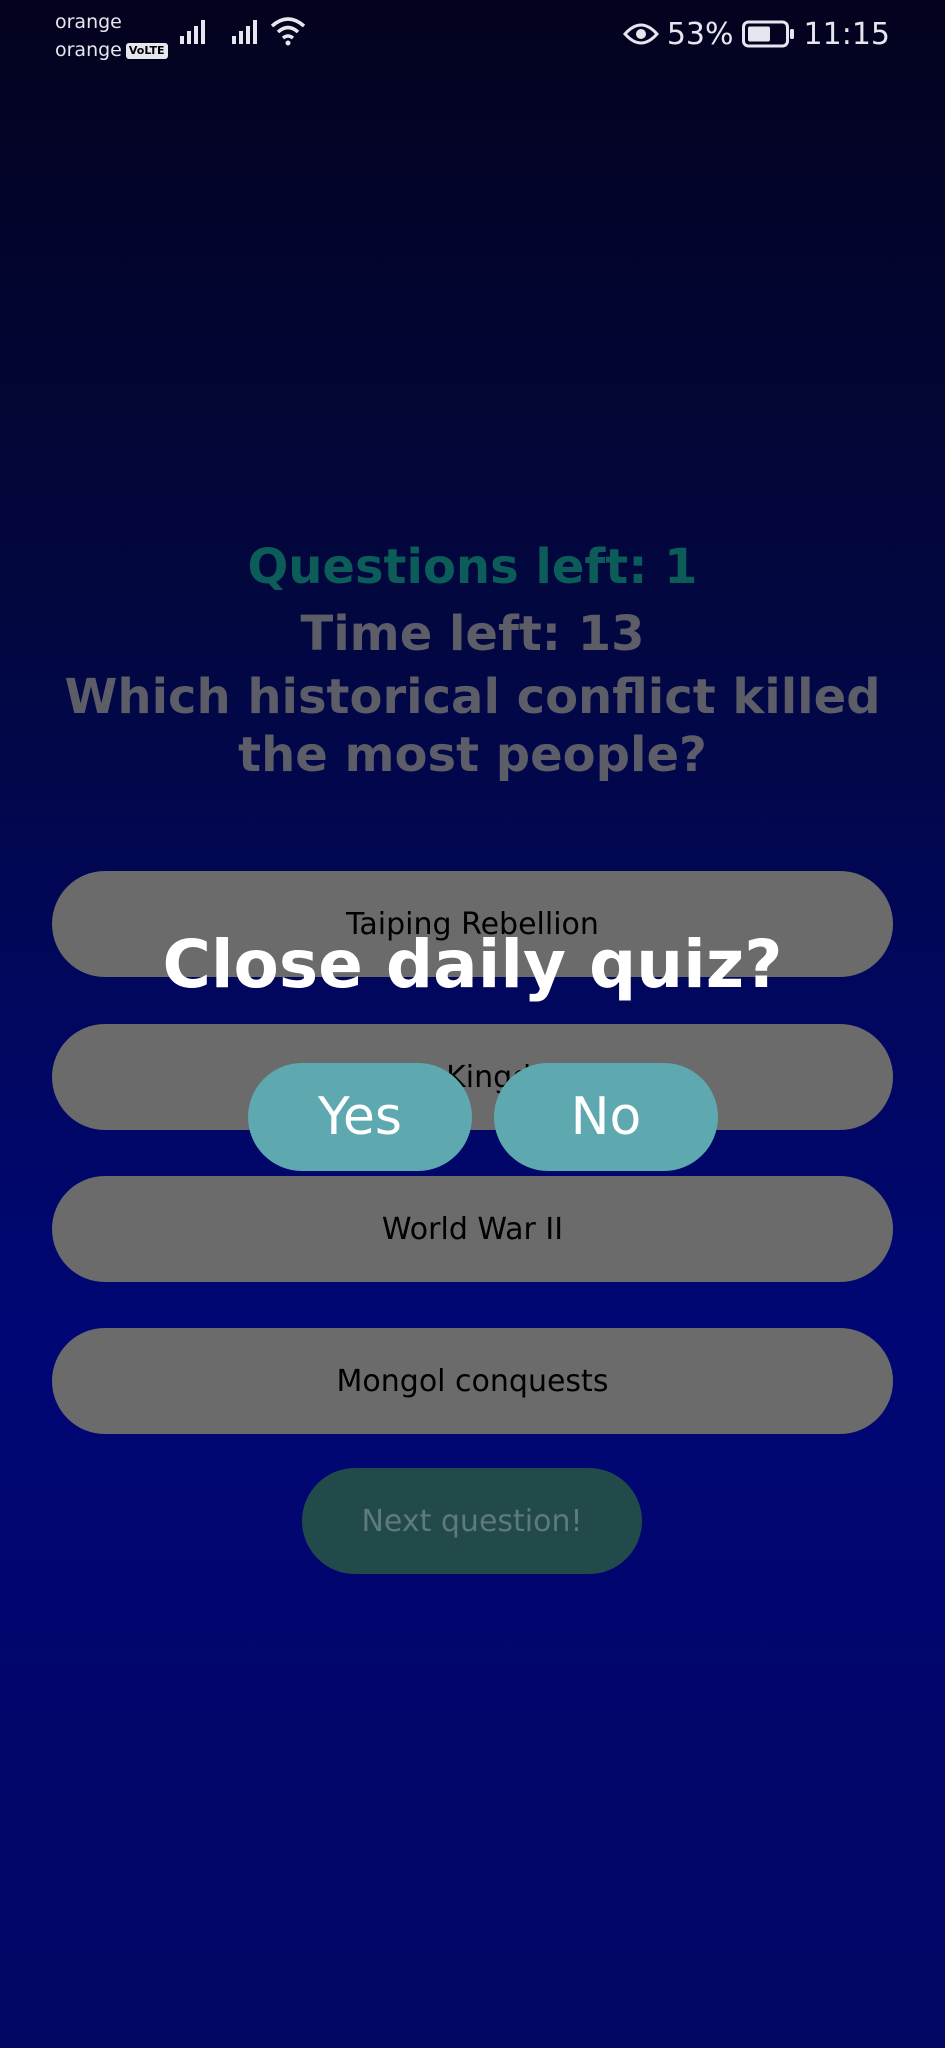 Image resolution: width=945 pixels, height=2048 pixels. Describe the element at coordinates (700, 34) in the screenshot. I see `battery-percent: 53%` at that location.